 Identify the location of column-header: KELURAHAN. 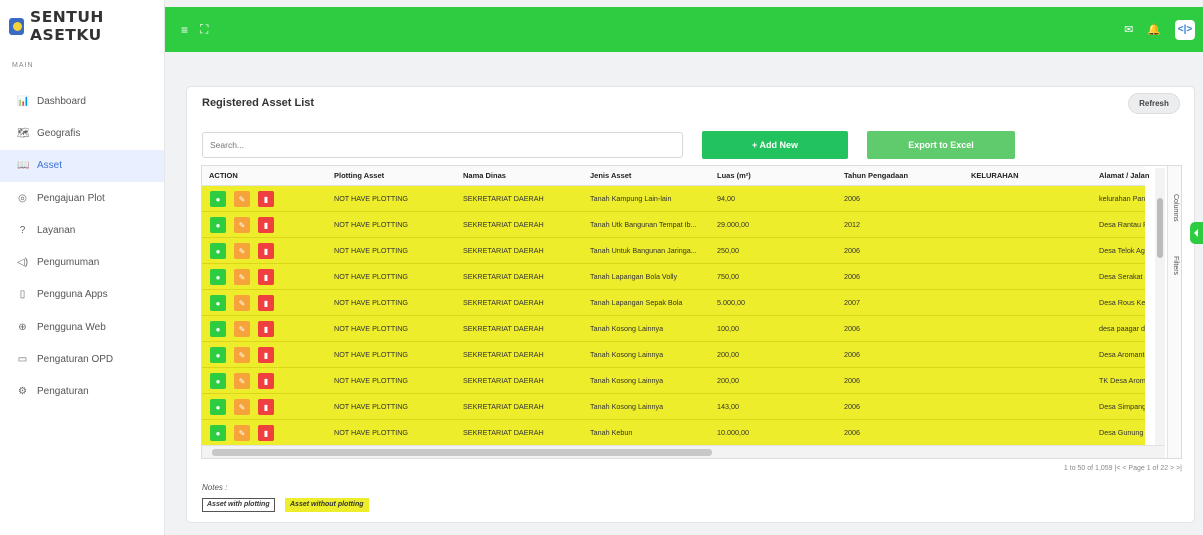
(1028, 176).